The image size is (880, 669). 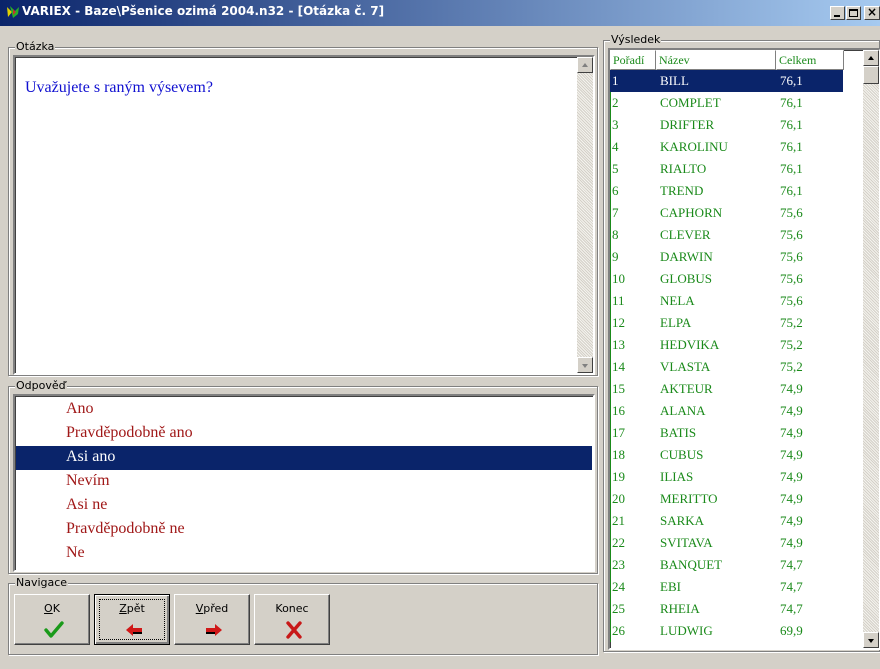 What do you see at coordinates (837, 13) in the screenshot?
I see `minimize-button` at bounding box center [837, 13].